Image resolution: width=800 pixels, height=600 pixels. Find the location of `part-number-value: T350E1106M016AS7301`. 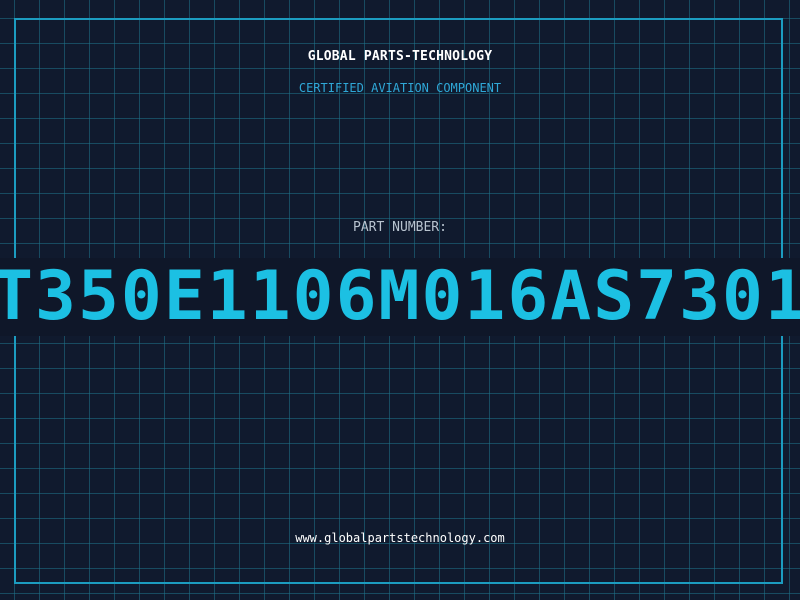

part-number-value: T350E1106M016AS7301 is located at coordinates (400, 297).